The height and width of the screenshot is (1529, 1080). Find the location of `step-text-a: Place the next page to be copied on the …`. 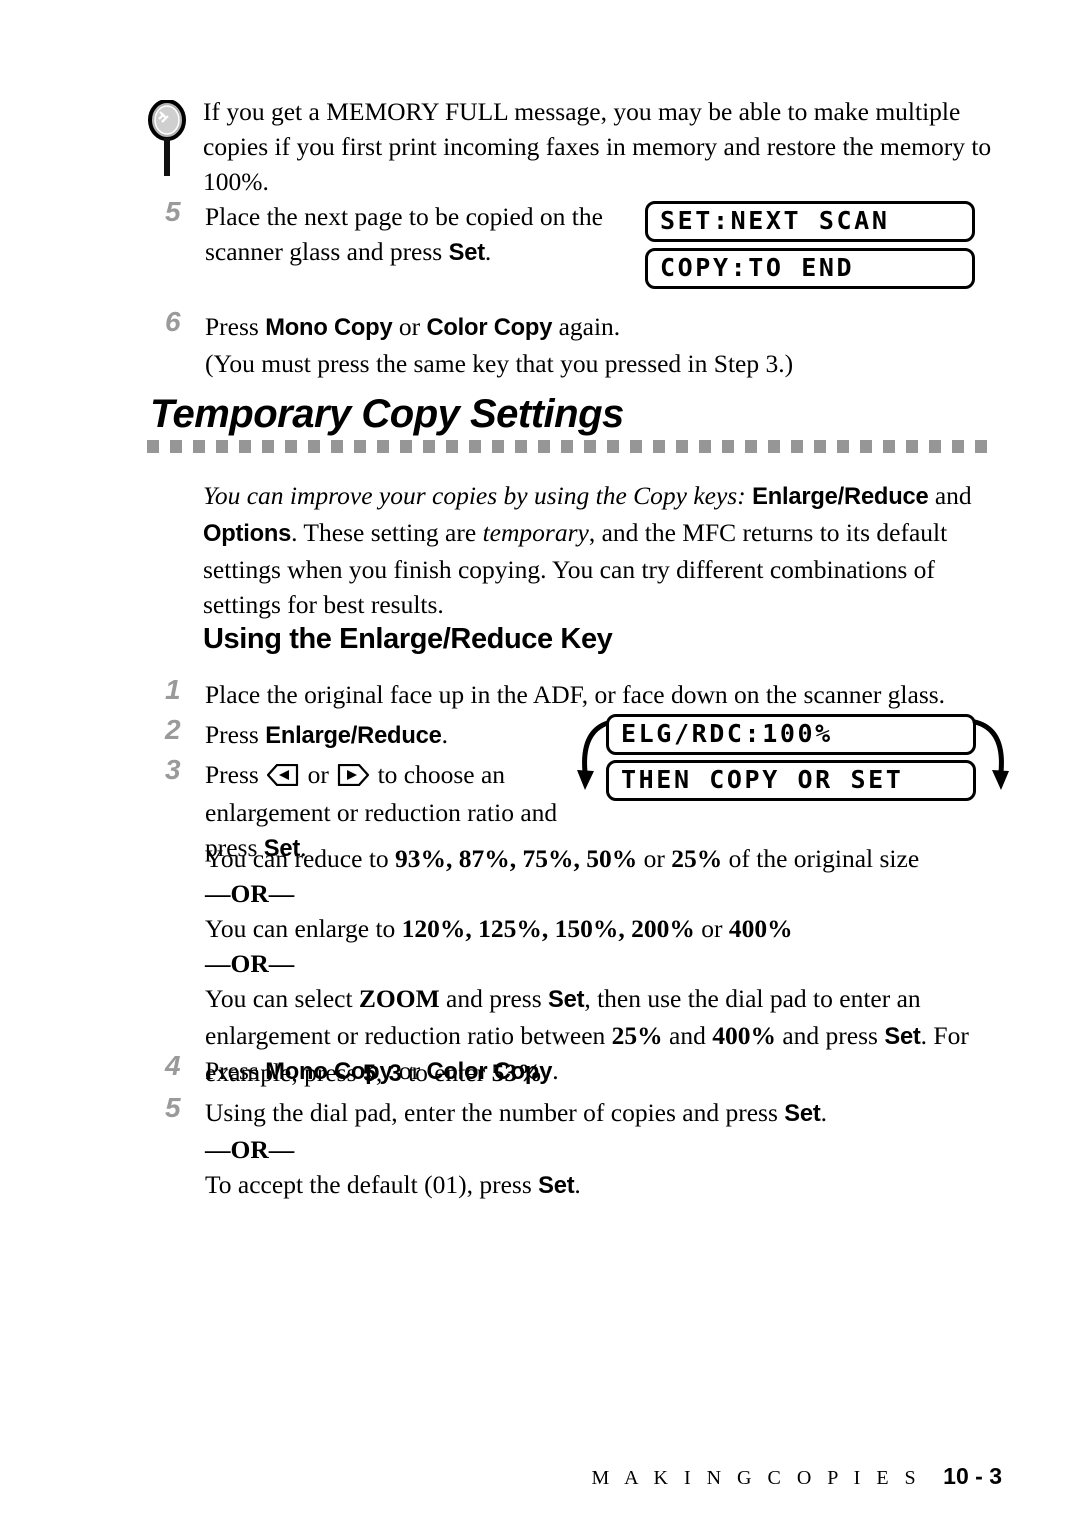

step-text-a: Place the next page to be copied on the … is located at coordinates (404, 234).